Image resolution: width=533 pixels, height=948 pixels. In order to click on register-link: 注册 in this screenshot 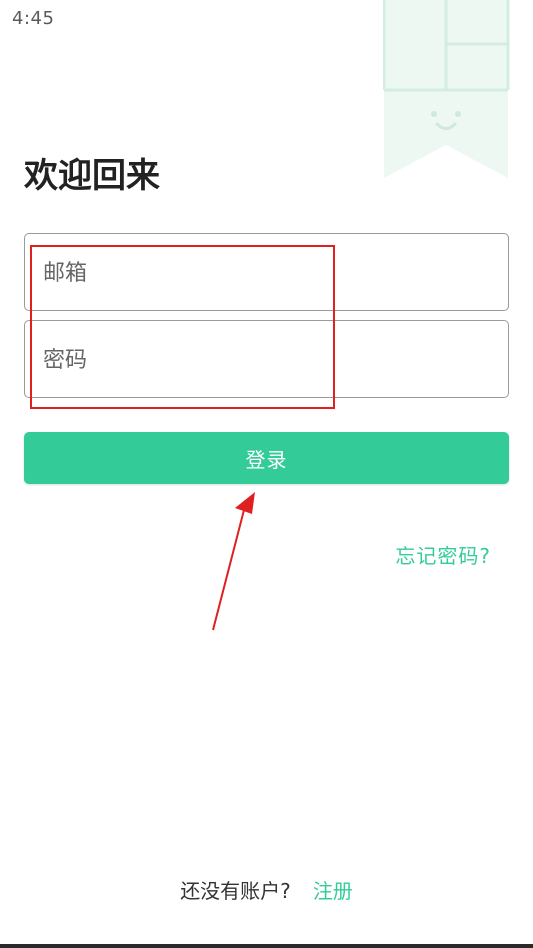, I will do `click(333, 891)`.